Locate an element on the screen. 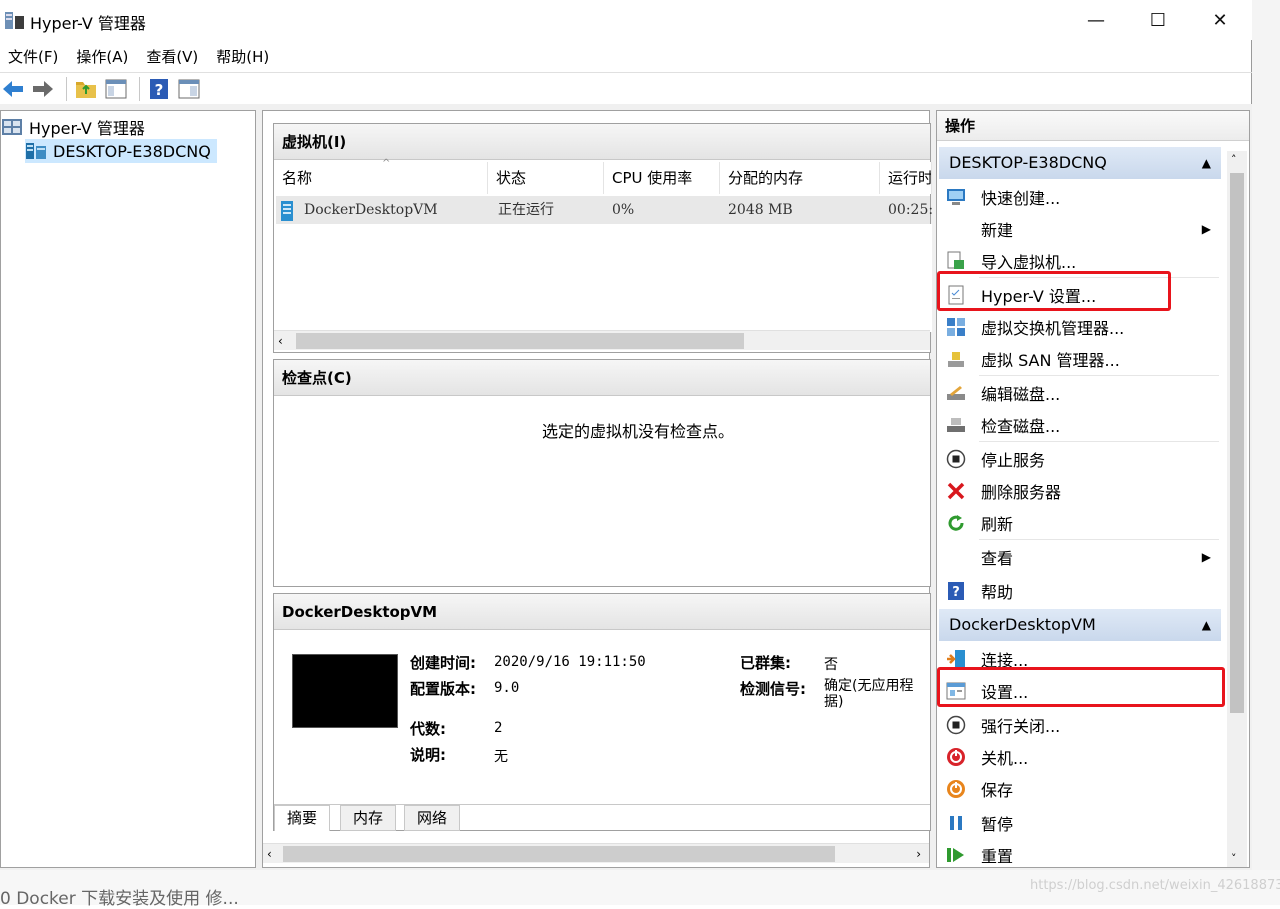 This screenshot has height=909, width=1280. action-group-vm: DockerDesktopVM ▲ is located at coordinates (1080, 625).